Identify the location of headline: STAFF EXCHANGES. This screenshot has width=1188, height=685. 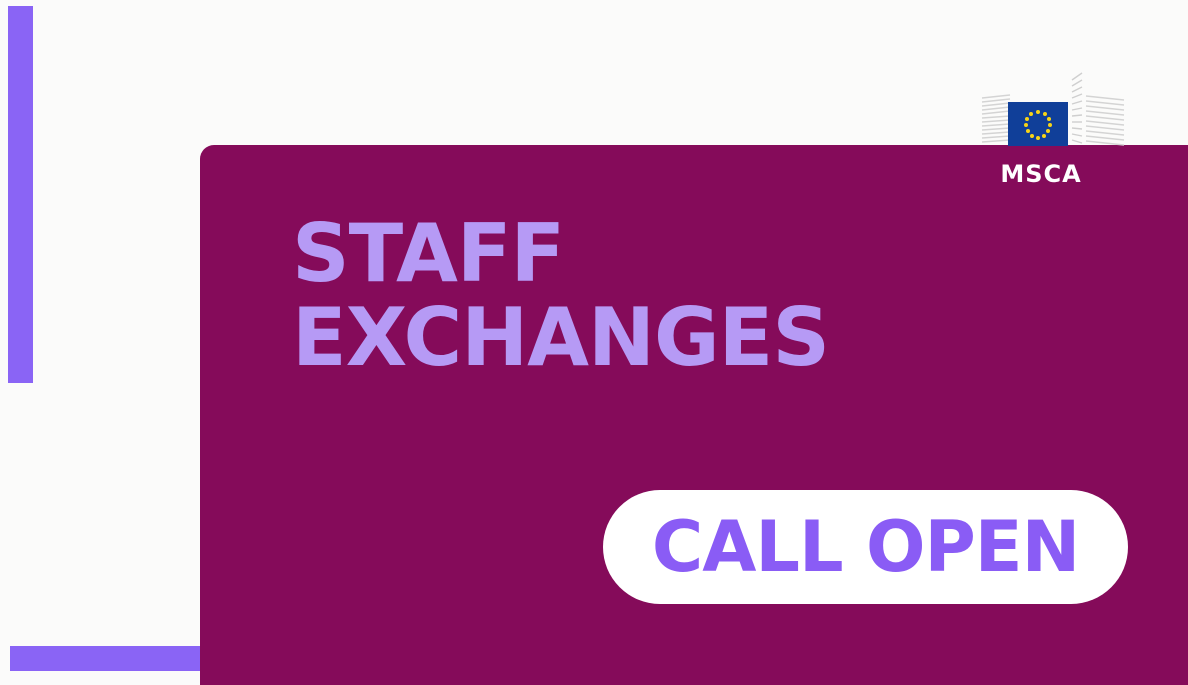
(561, 295).